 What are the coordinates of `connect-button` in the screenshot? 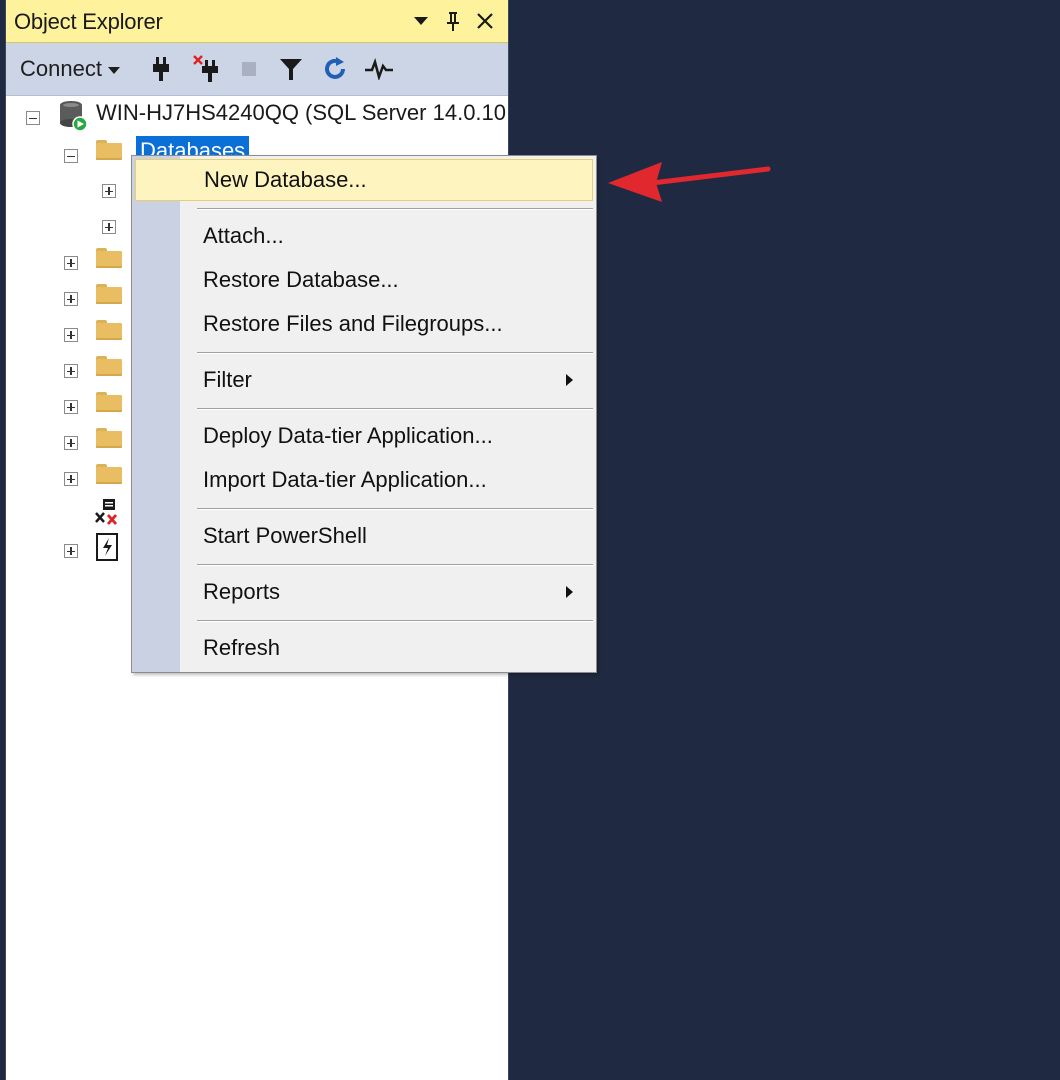 It's located at (161, 69).